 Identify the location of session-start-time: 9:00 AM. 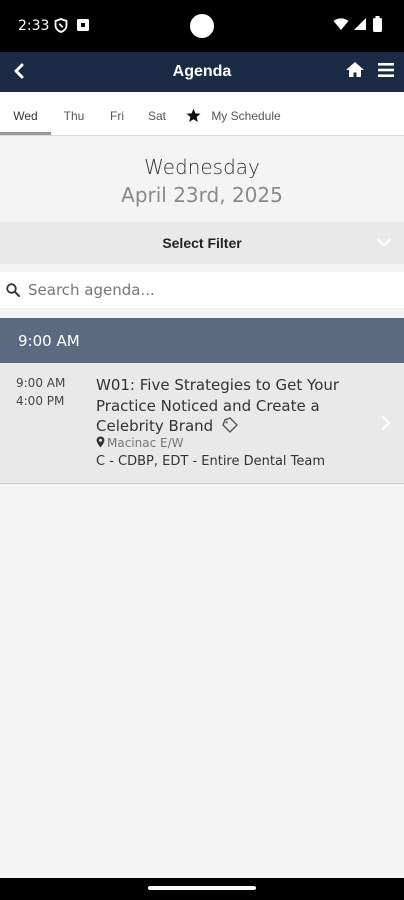
(41, 383).